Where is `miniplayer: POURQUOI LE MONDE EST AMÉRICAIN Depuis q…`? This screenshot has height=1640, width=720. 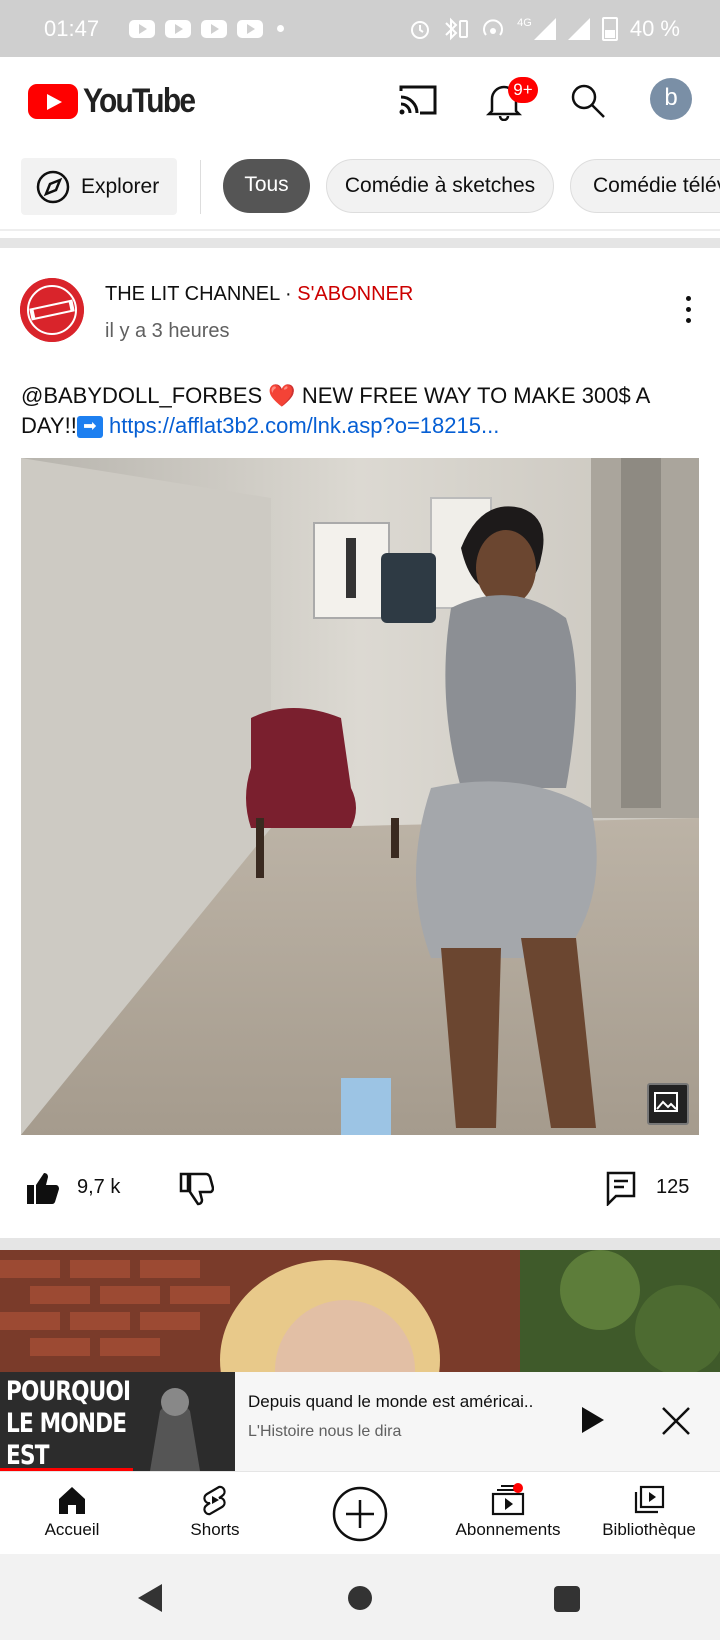
miniplayer: POURQUOI LE MONDE EST AMÉRICAIN Depuis q… is located at coordinates (360, 1421).